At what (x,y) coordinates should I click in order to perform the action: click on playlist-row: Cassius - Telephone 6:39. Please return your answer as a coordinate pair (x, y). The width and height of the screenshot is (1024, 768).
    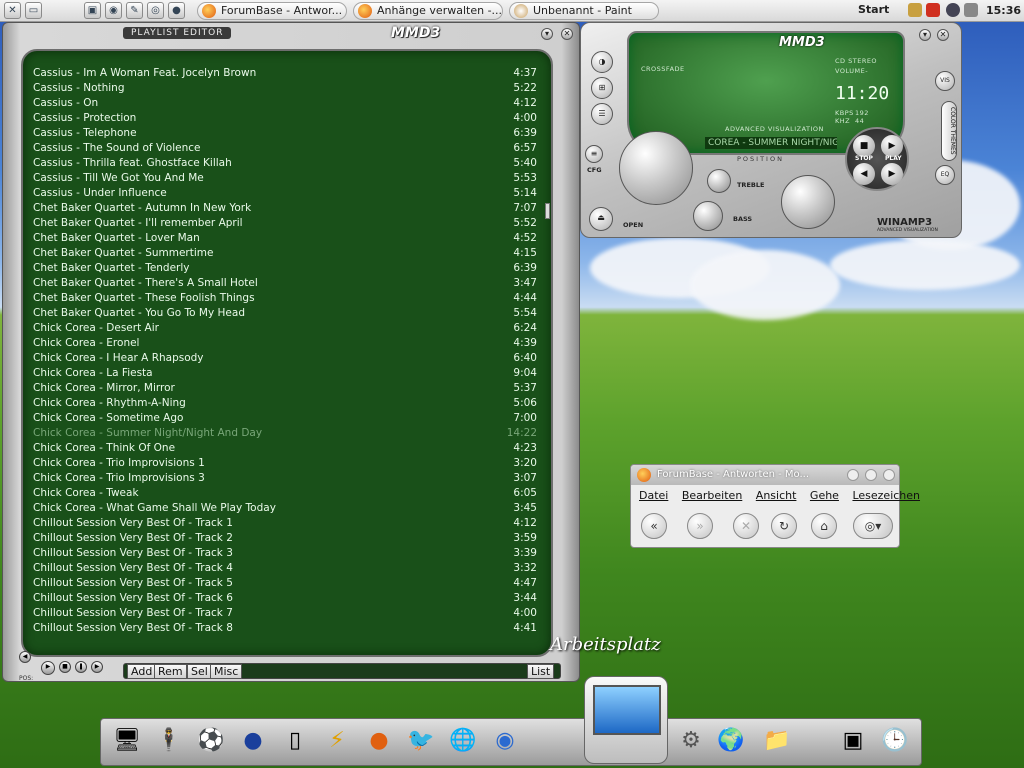
    Looking at the image, I should click on (286, 134).